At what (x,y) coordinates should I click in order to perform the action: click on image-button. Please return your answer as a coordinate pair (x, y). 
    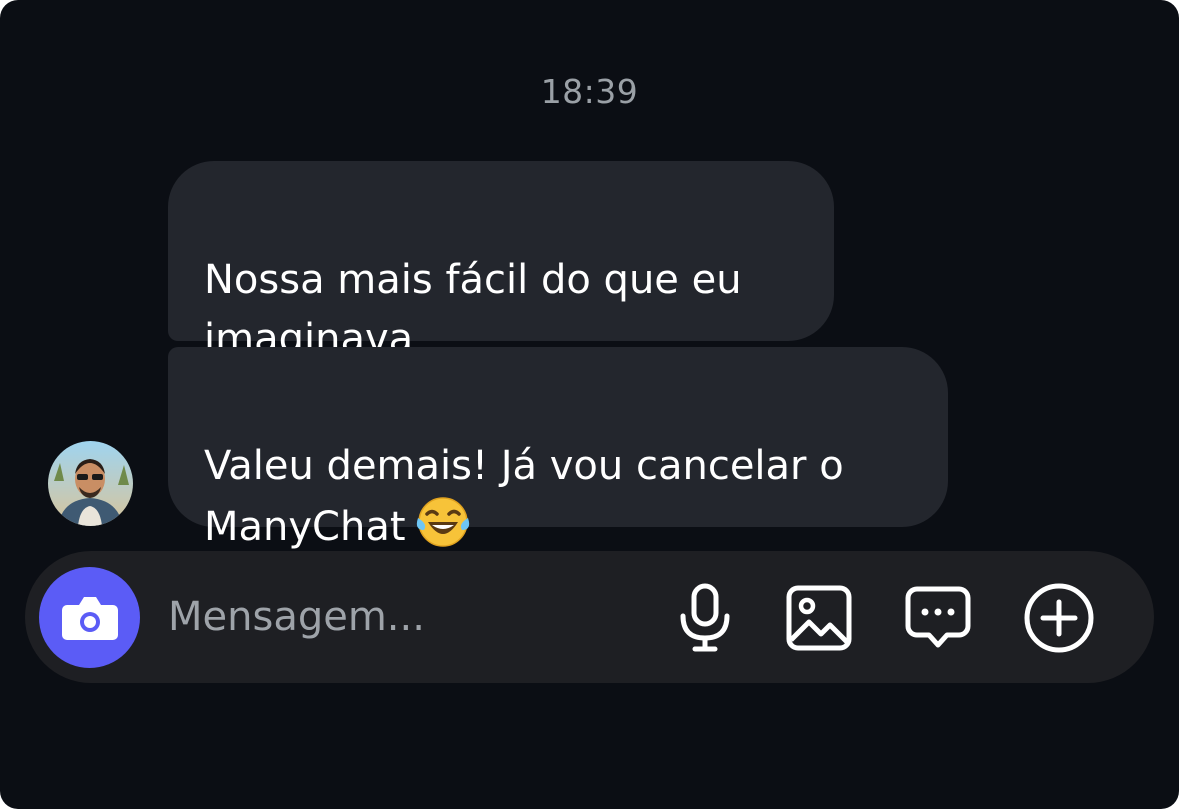
    Looking at the image, I should click on (819, 618).